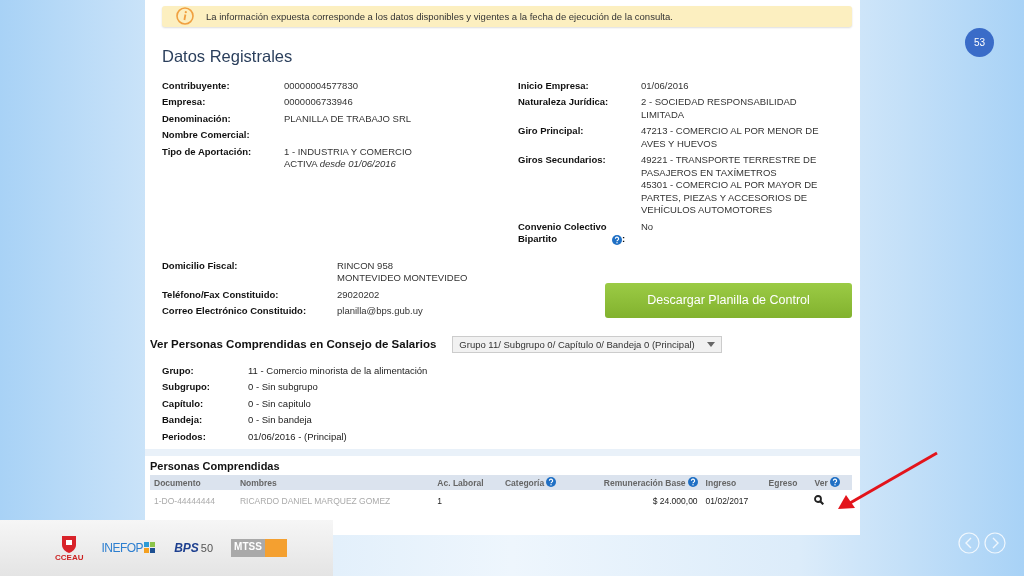 Image resolution: width=1024 pixels, height=576 pixels. Describe the element at coordinates (186, 387) in the screenshot. I see `field-label: Subgrupo:` at that location.